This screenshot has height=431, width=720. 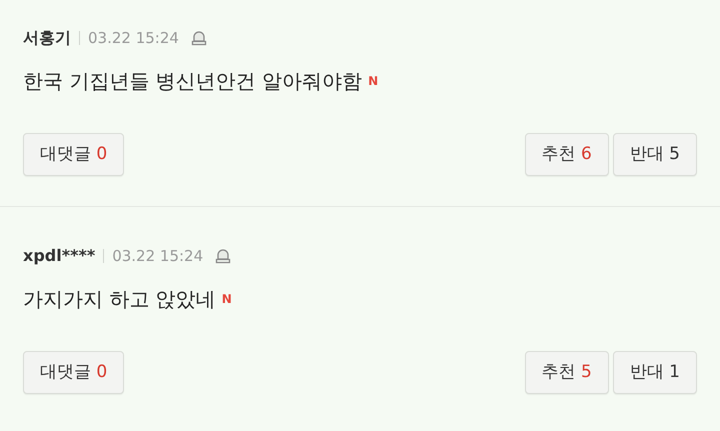 I want to click on author-name: 서홍기, so click(x=47, y=38).